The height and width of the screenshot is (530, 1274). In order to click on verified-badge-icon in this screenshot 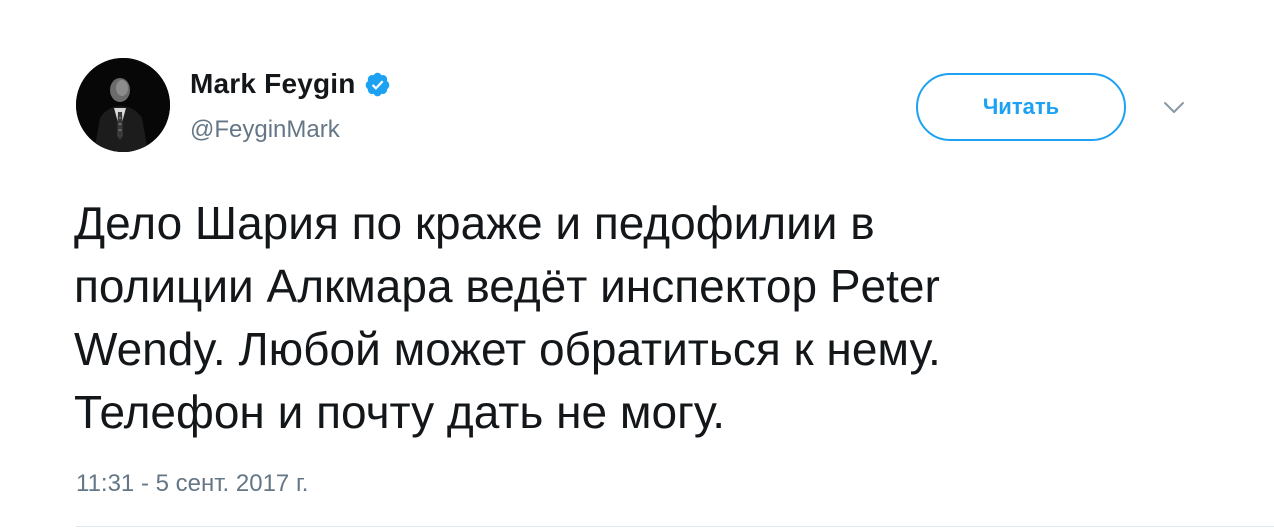, I will do `click(377, 84)`.